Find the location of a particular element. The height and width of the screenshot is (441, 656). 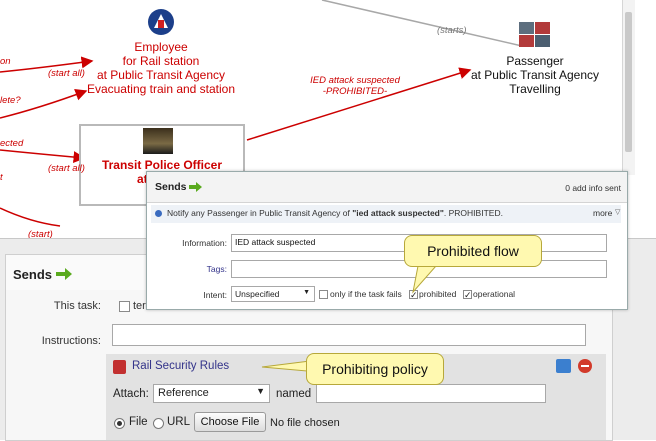

prohibited-flow-callout: Prohibited flow is located at coordinates (473, 251).